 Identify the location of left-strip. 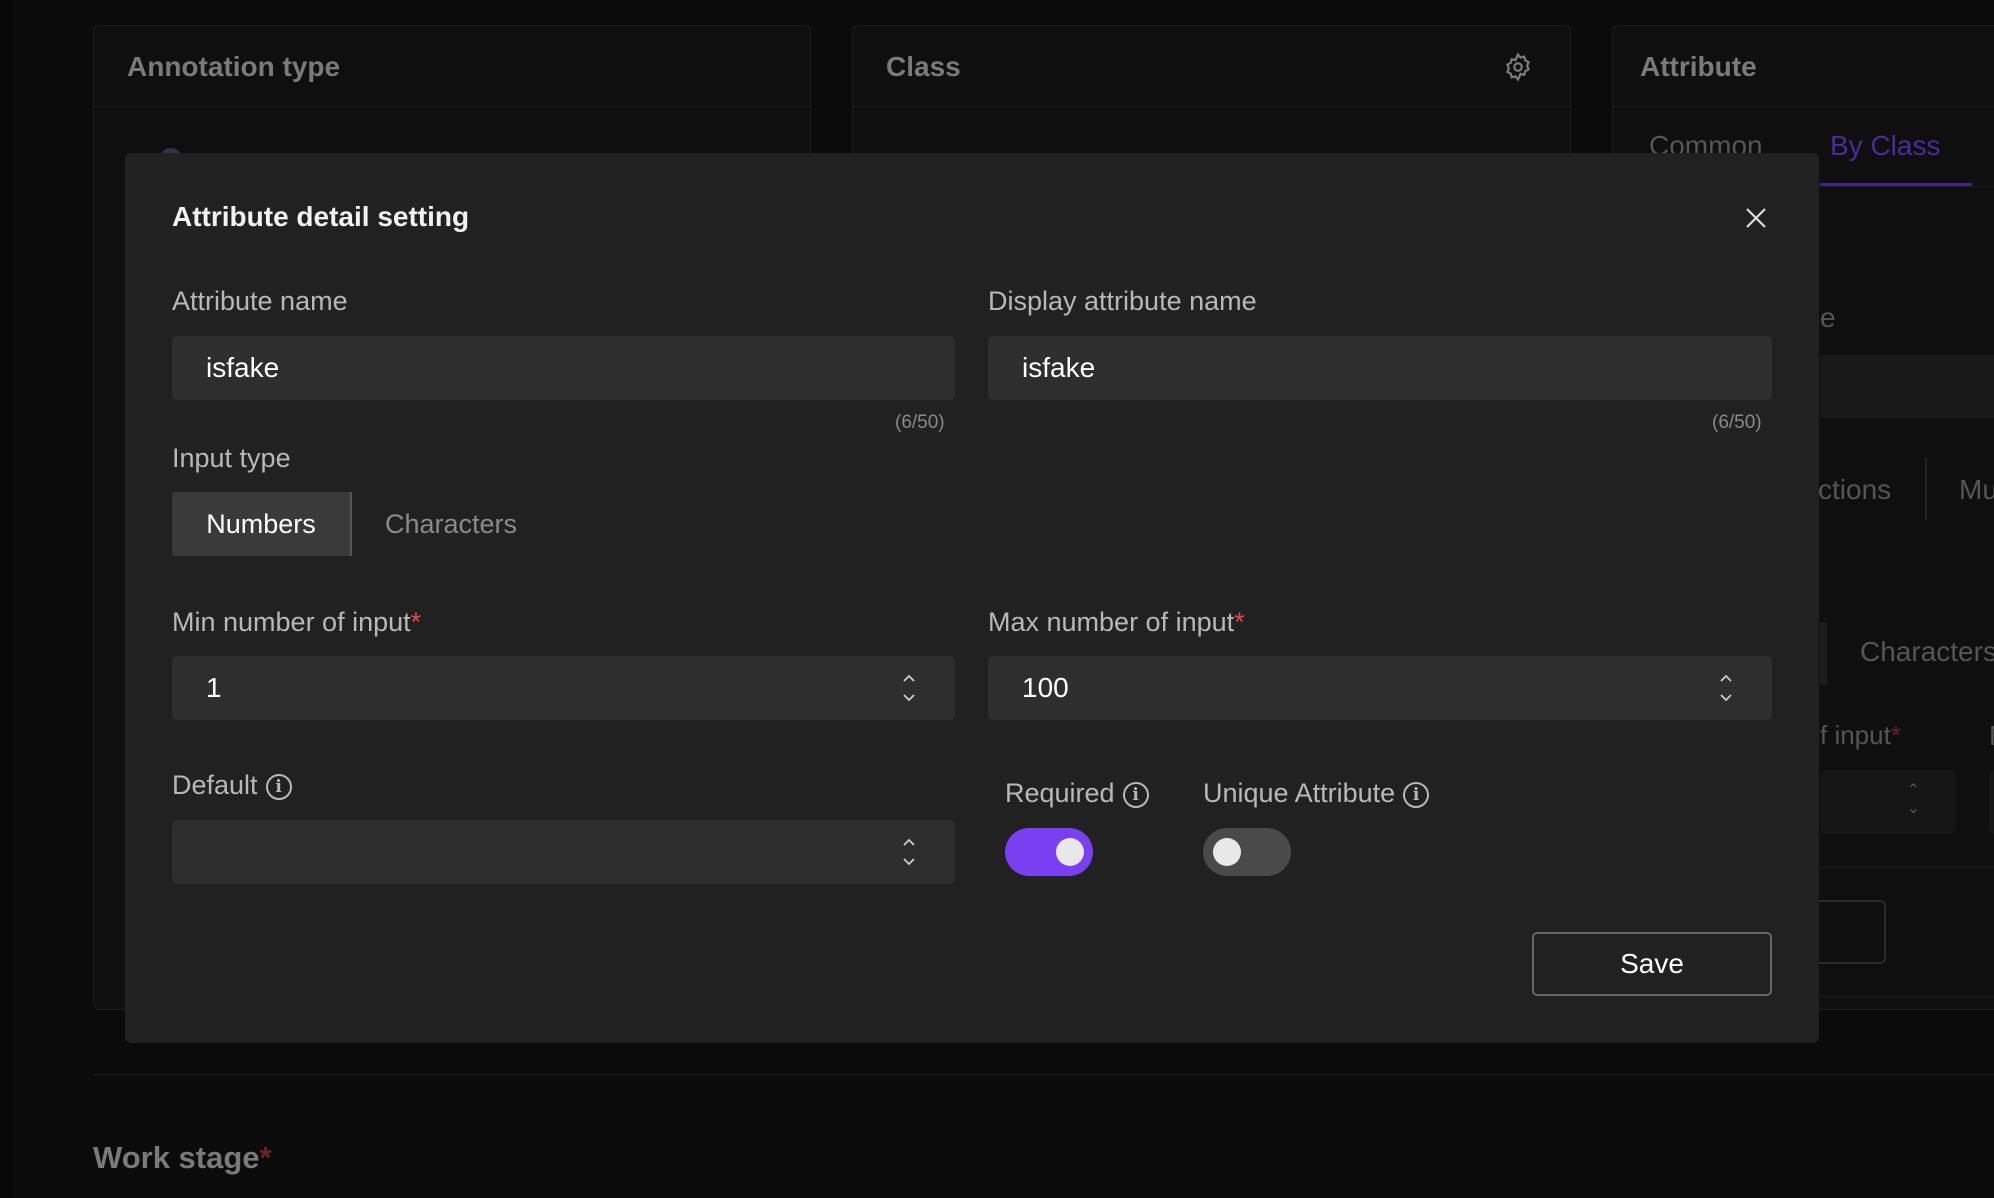
(6, 599).